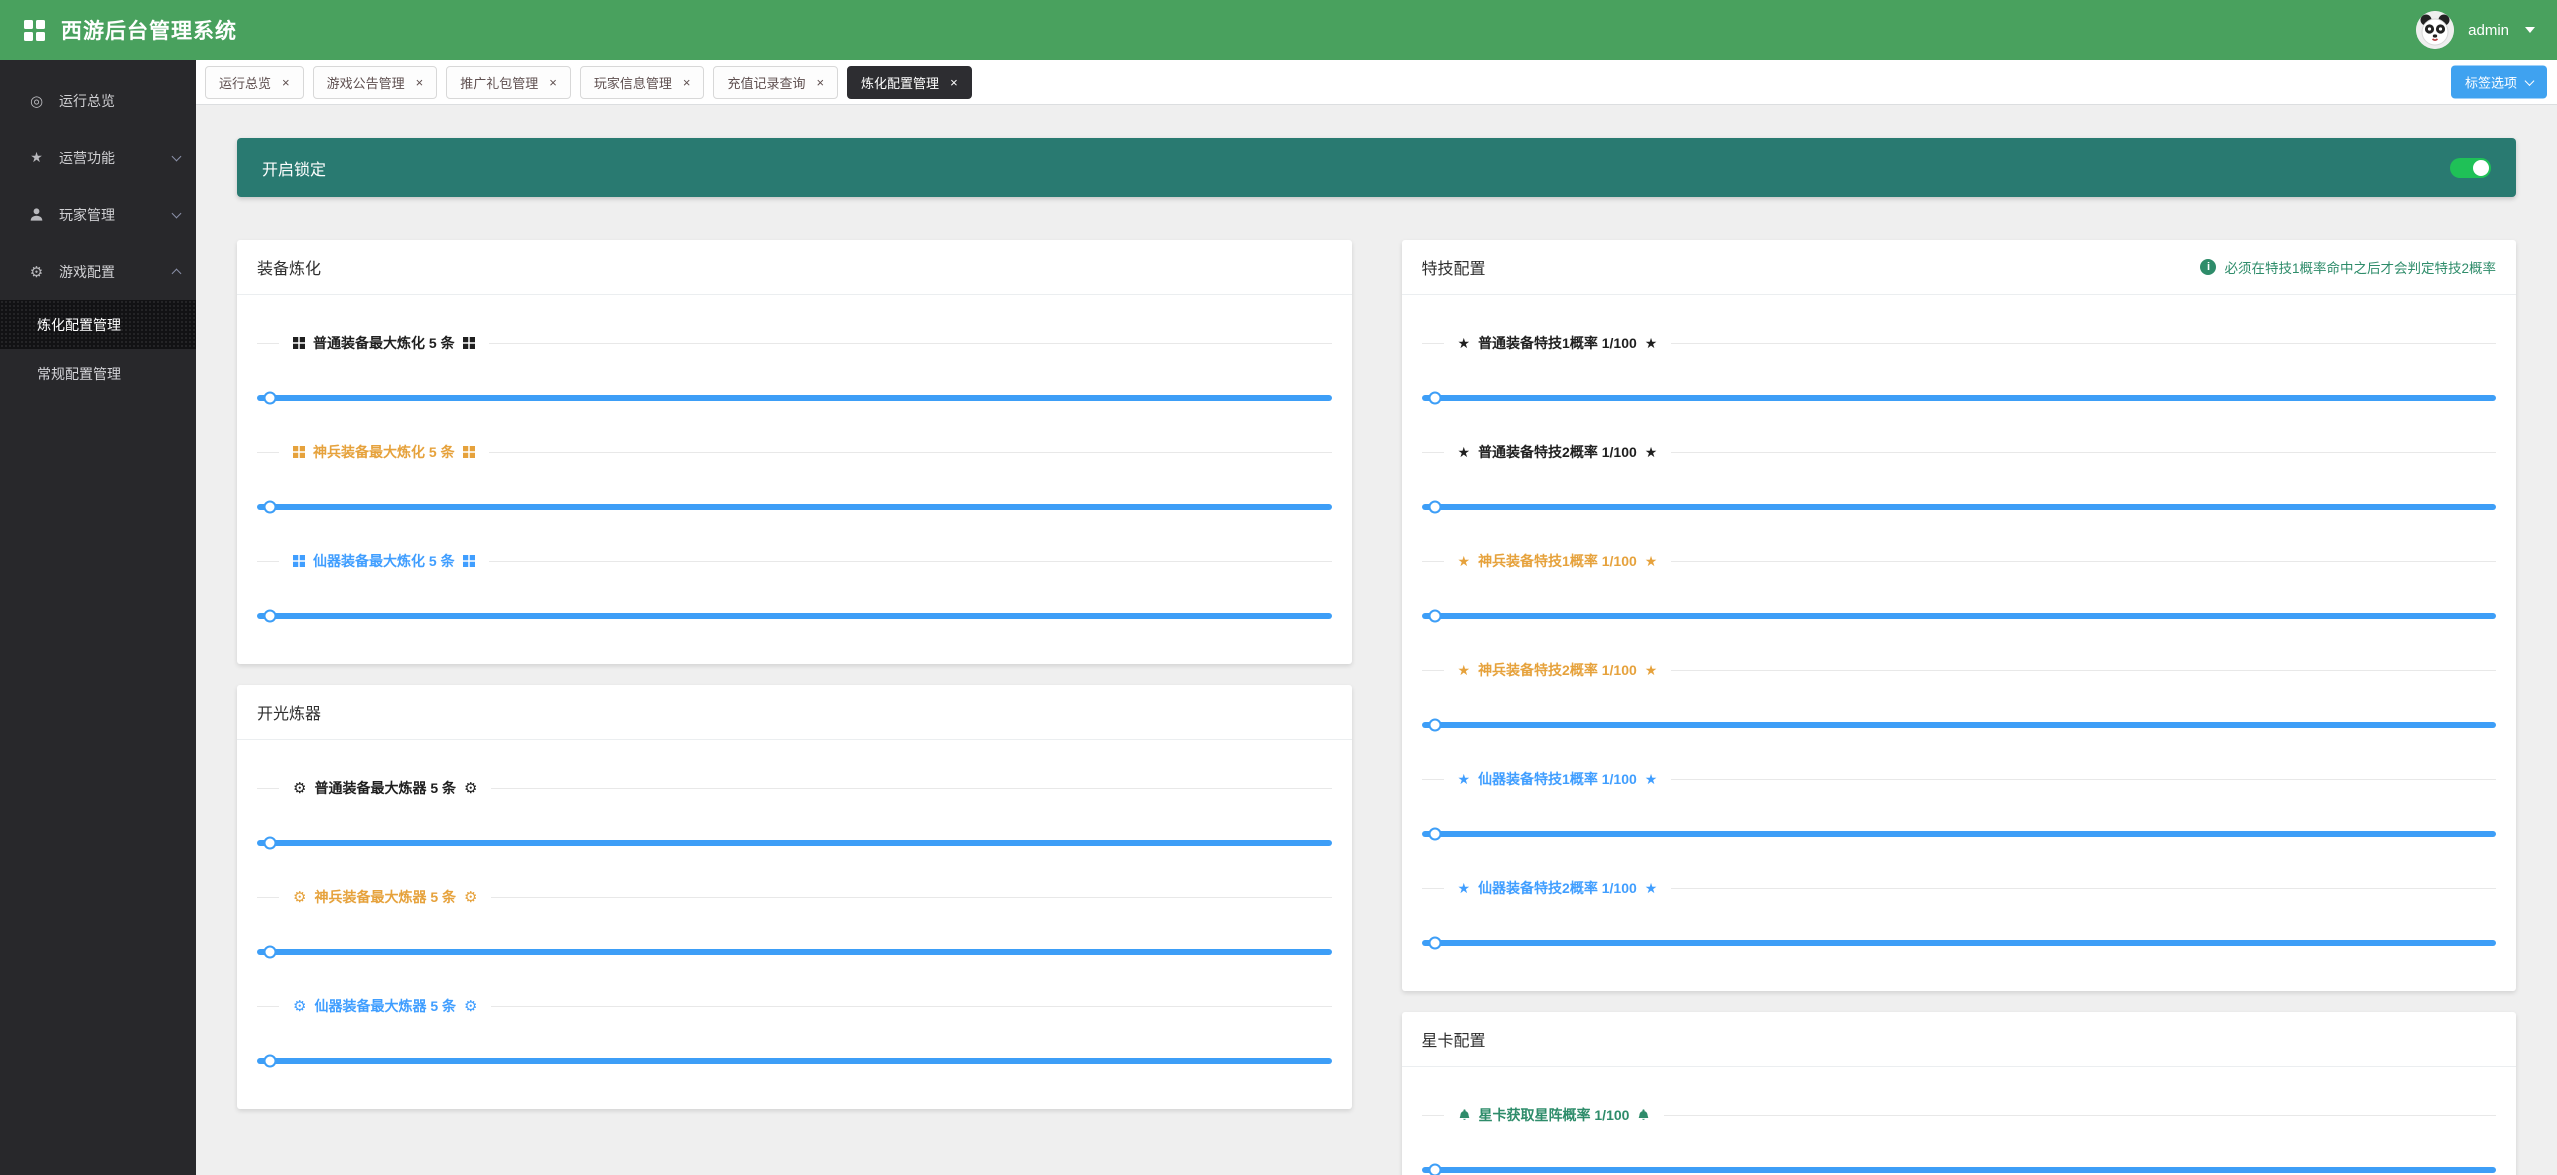 The image size is (2557, 1175). Describe the element at coordinates (98, 100) in the screenshot. I see `sidebar-item-overview: ◎ 运行总览` at that location.